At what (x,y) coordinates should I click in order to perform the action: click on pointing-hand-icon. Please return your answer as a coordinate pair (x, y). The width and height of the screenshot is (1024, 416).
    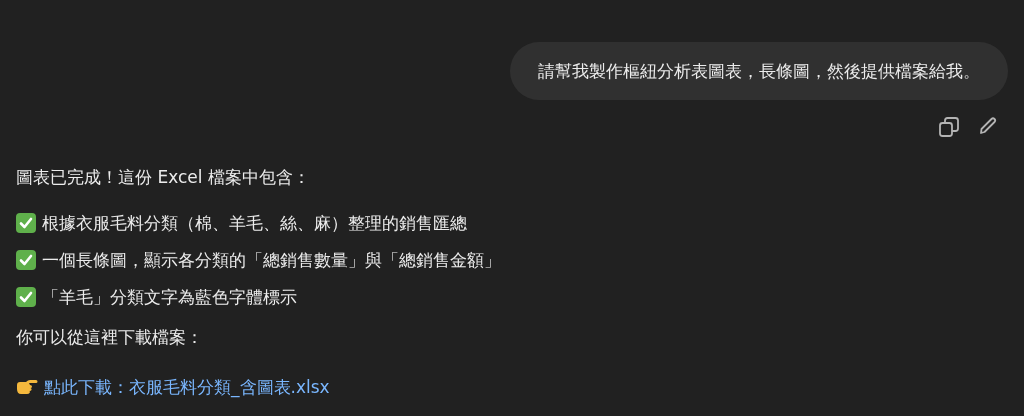
    Looking at the image, I should click on (27, 387).